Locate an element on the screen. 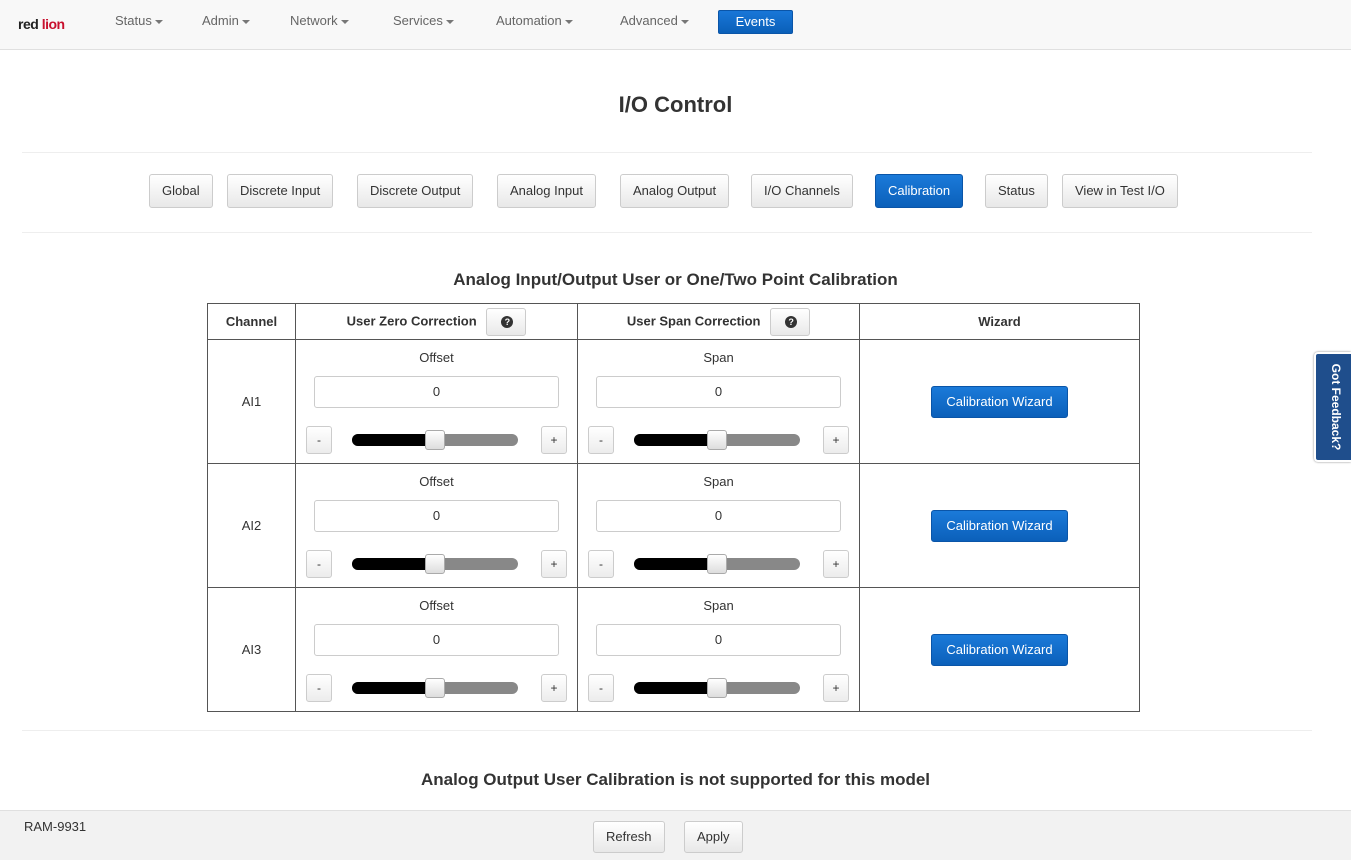 This screenshot has width=1351, height=860. tab-status: Status is located at coordinates (1016, 191).